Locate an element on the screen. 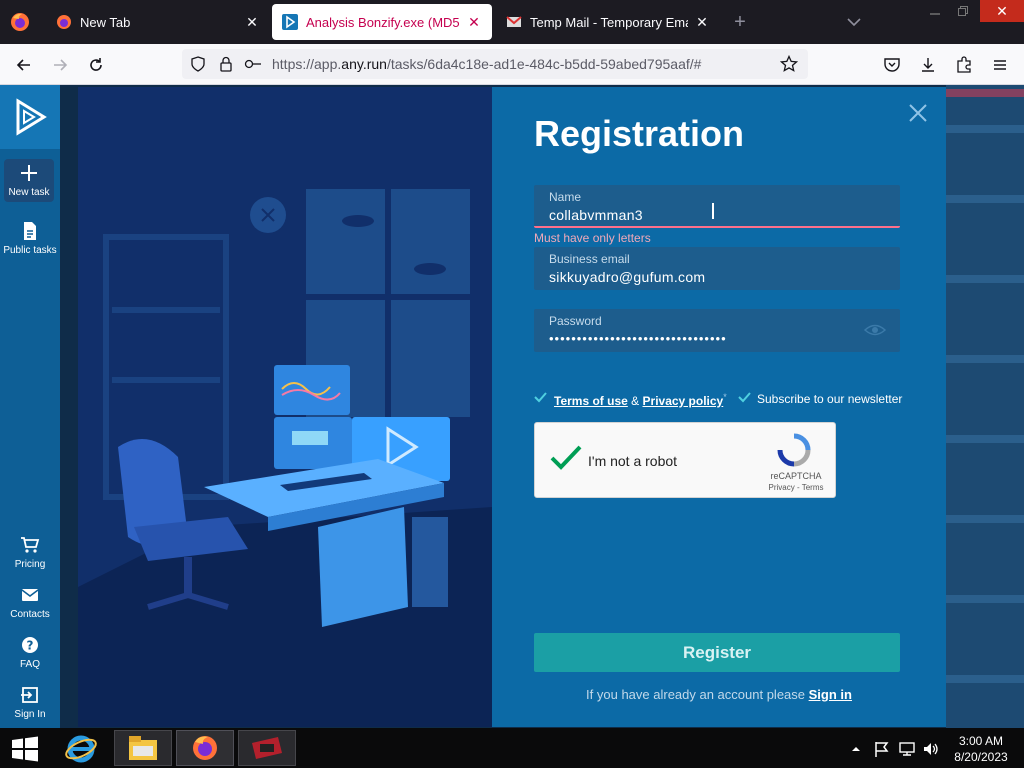  register-button: Register is located at coordinates (717, 652).